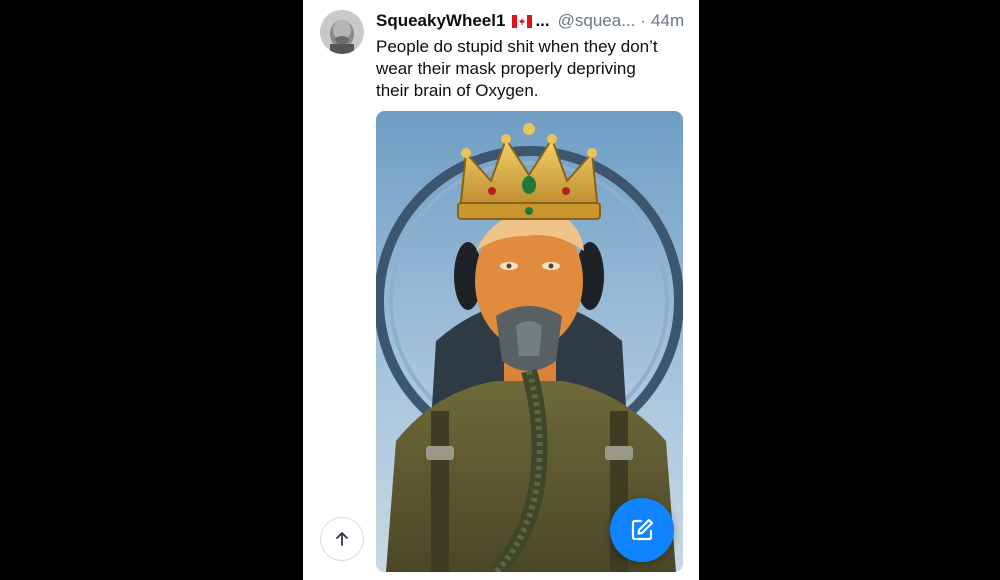 Image resolution: width=1000 pixels, height=580 pixels. I want to click on scroll-to-top-button, so click(342, 539).